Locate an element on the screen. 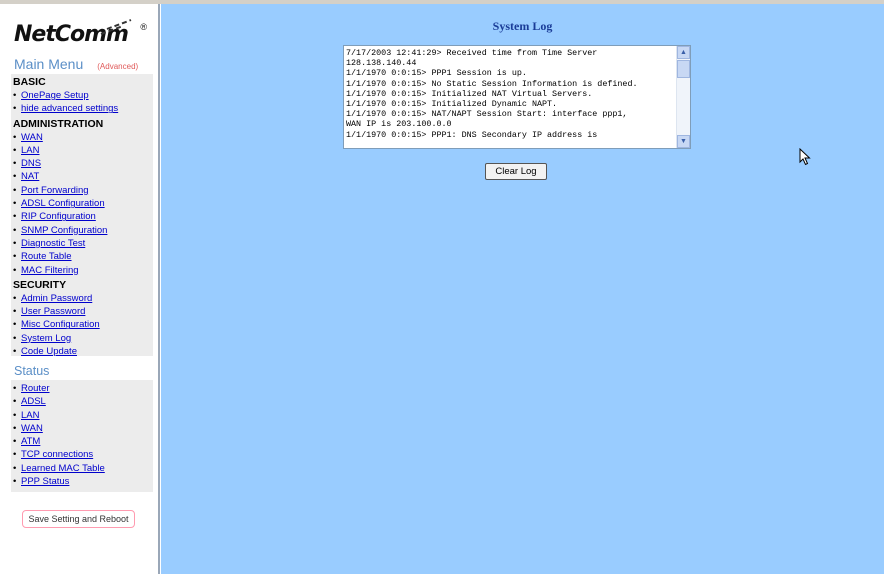 Image resolution: width=884 pixels, height=574 pixels. link-status-atm: ATM is located at coordinates (30, 441).